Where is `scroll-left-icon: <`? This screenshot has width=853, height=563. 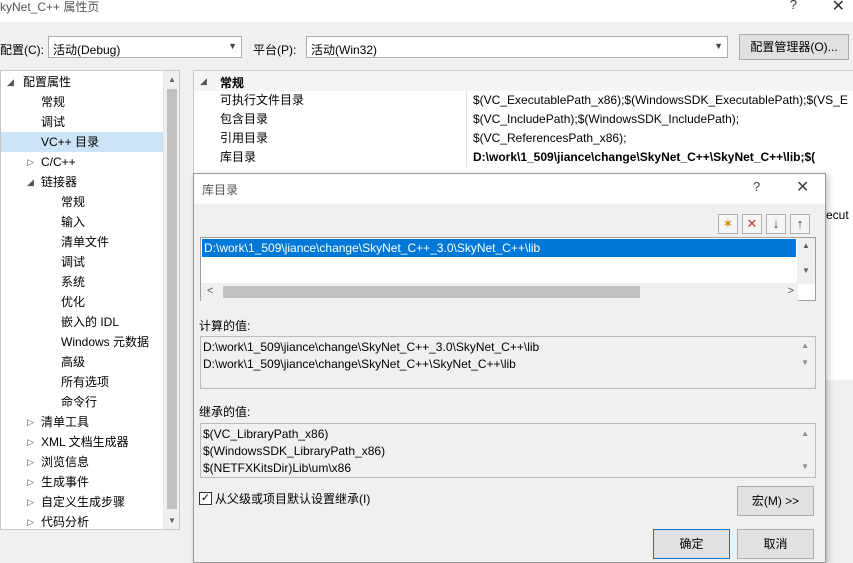 scroll-left-icon: < is located at coordinates (210, 291).